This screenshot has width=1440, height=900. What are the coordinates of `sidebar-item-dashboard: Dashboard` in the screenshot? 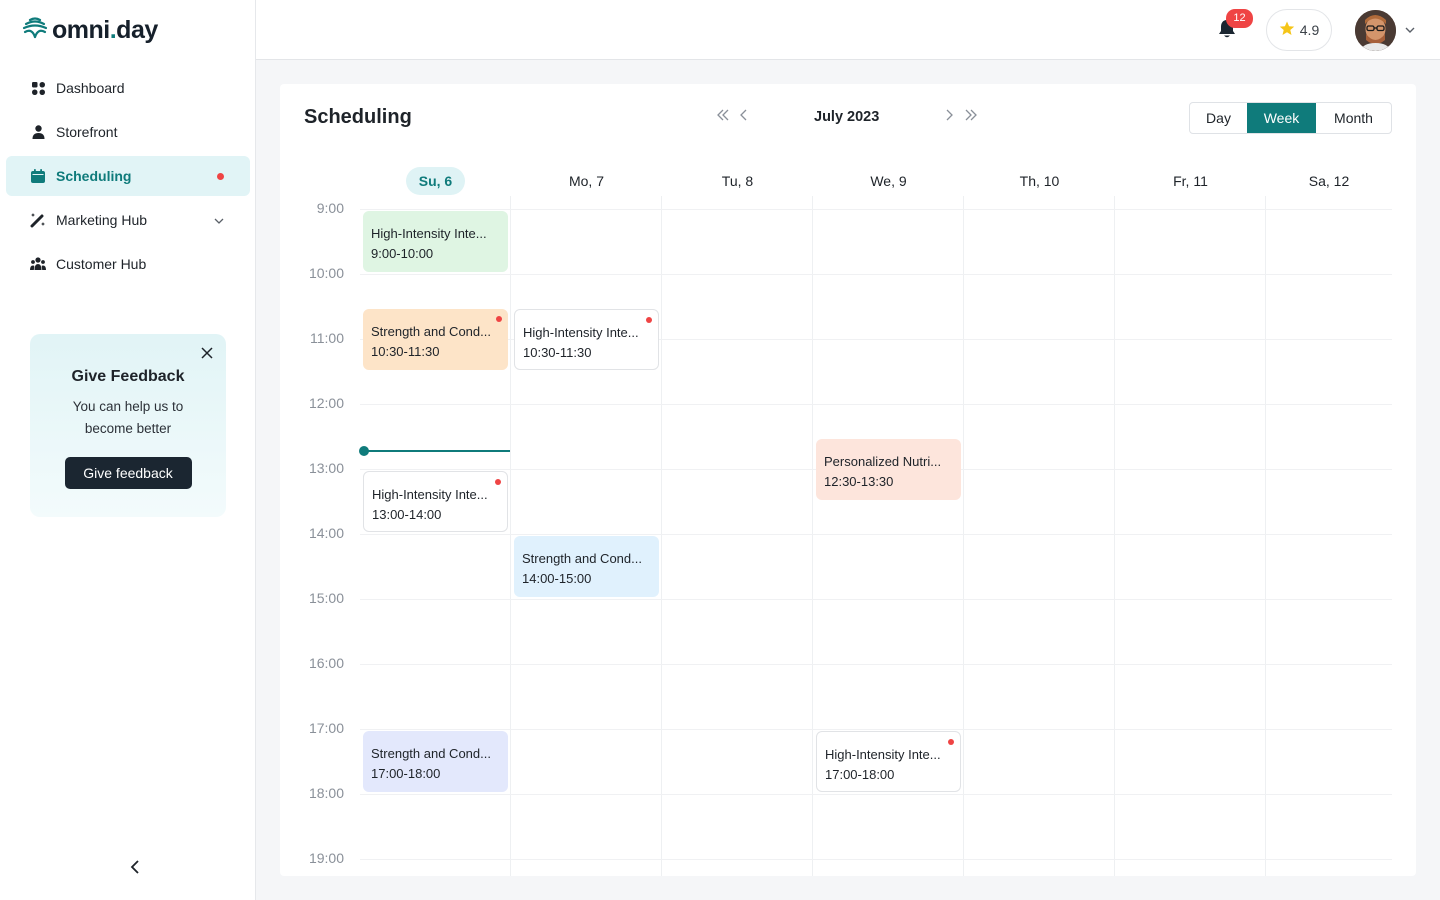 It's located at (128, 88).